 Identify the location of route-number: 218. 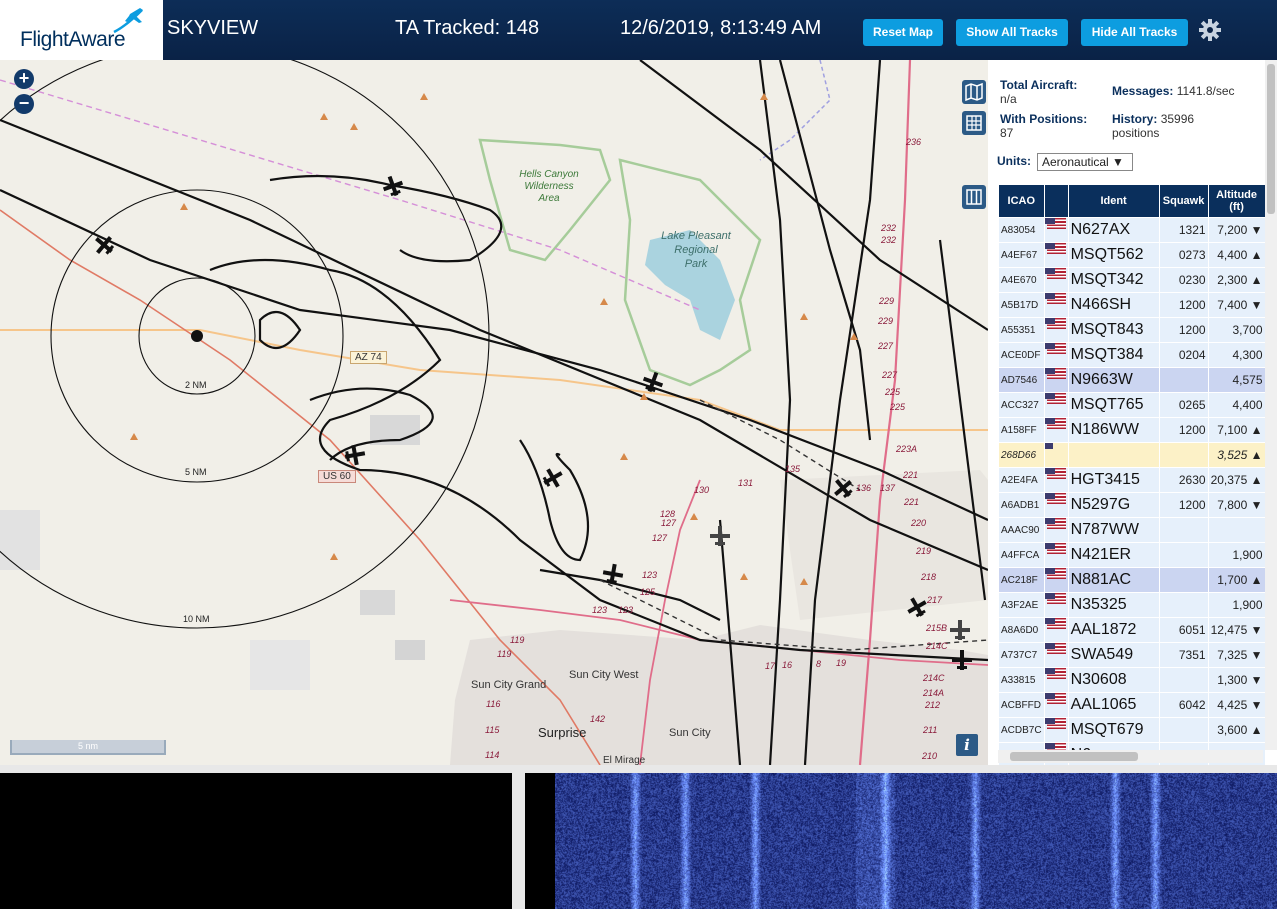
(929, 577).